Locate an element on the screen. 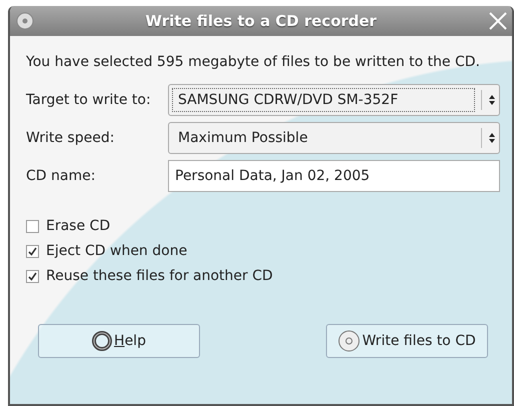  field-label: Write speed: is located at coordinates (71, 138).